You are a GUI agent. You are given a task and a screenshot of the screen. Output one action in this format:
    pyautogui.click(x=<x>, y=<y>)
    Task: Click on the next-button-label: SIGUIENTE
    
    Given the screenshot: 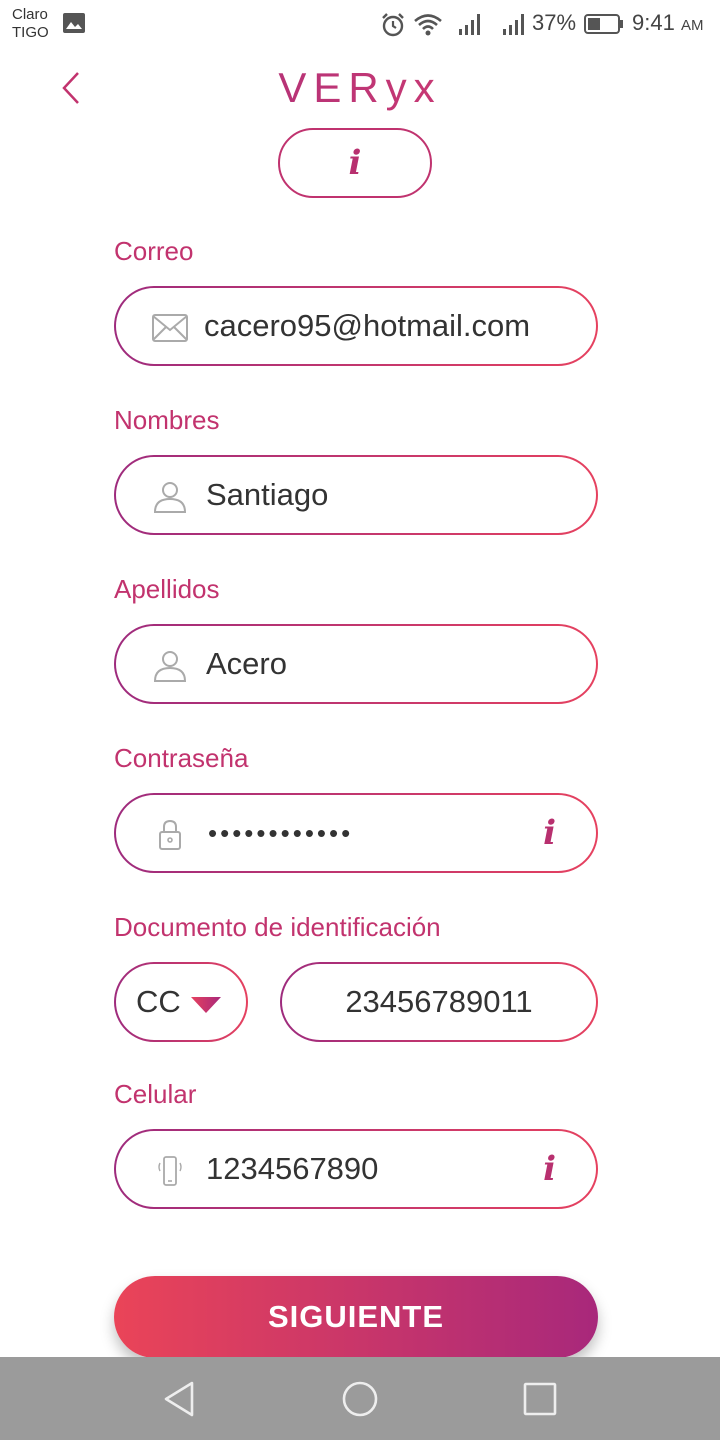 What is the action you would take?
    pyautogui.click(x=356, y=1316)
    